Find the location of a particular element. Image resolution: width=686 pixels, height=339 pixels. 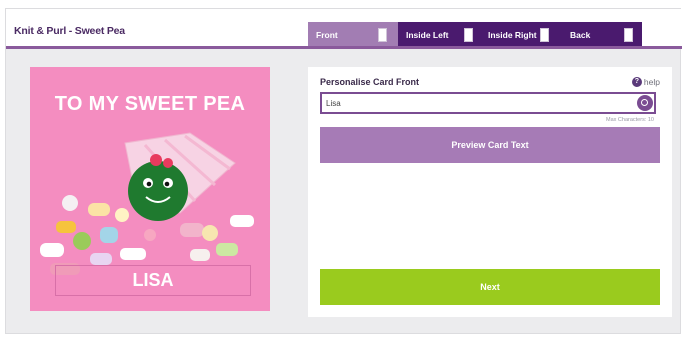

page-title: Knit & Purl - Sweet Pea is located at coordinates (69, 31).